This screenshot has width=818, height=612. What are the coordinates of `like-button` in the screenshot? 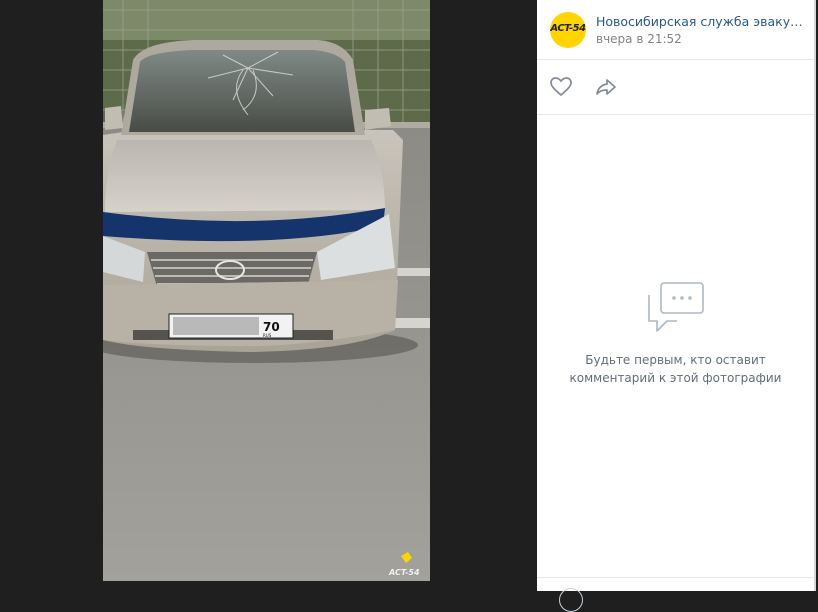 It's located at (561, 87).